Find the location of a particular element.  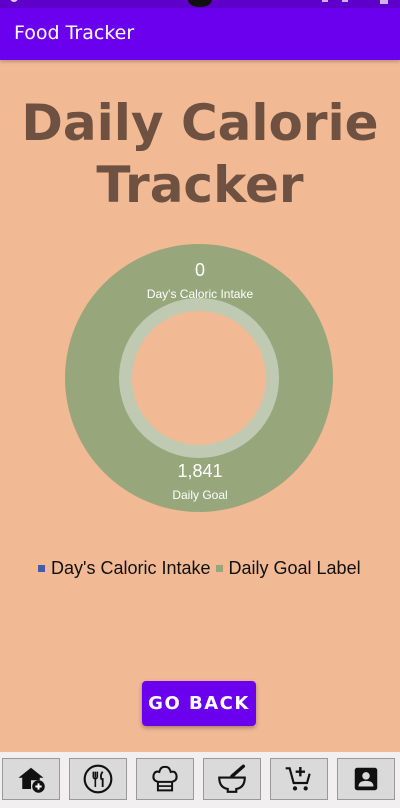

home-add-icon is located at coordinates (31, 780).